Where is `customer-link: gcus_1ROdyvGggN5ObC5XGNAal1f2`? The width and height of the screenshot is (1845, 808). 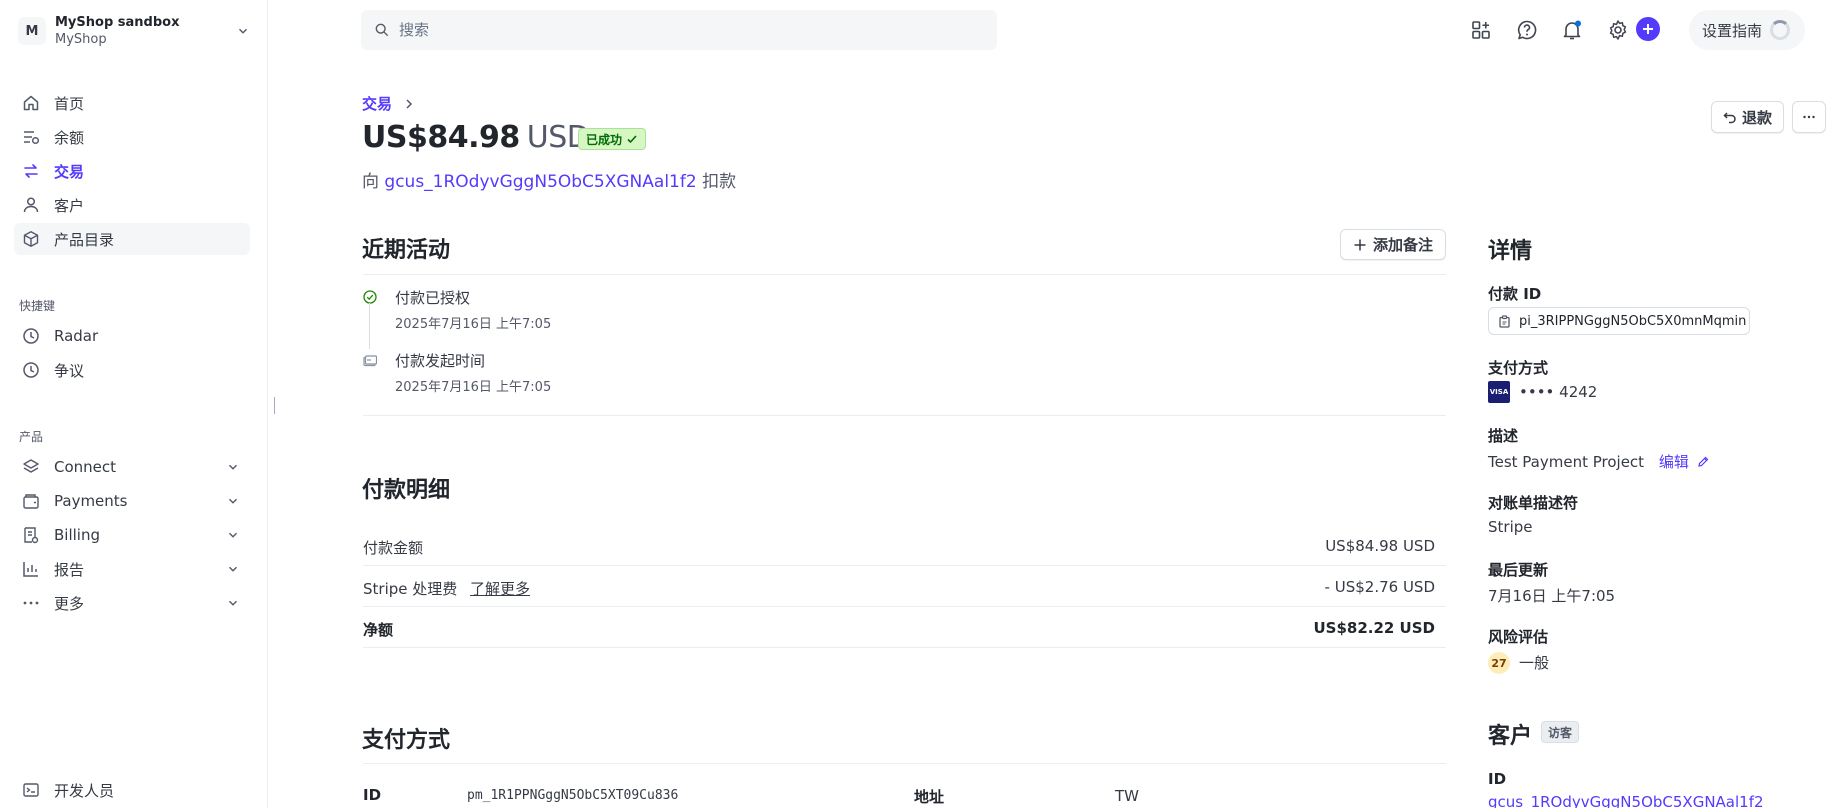
customer-link: gcus_1ROdyvGggN5ObC5XGNAal1f2 is located at coordinates (540, 182).